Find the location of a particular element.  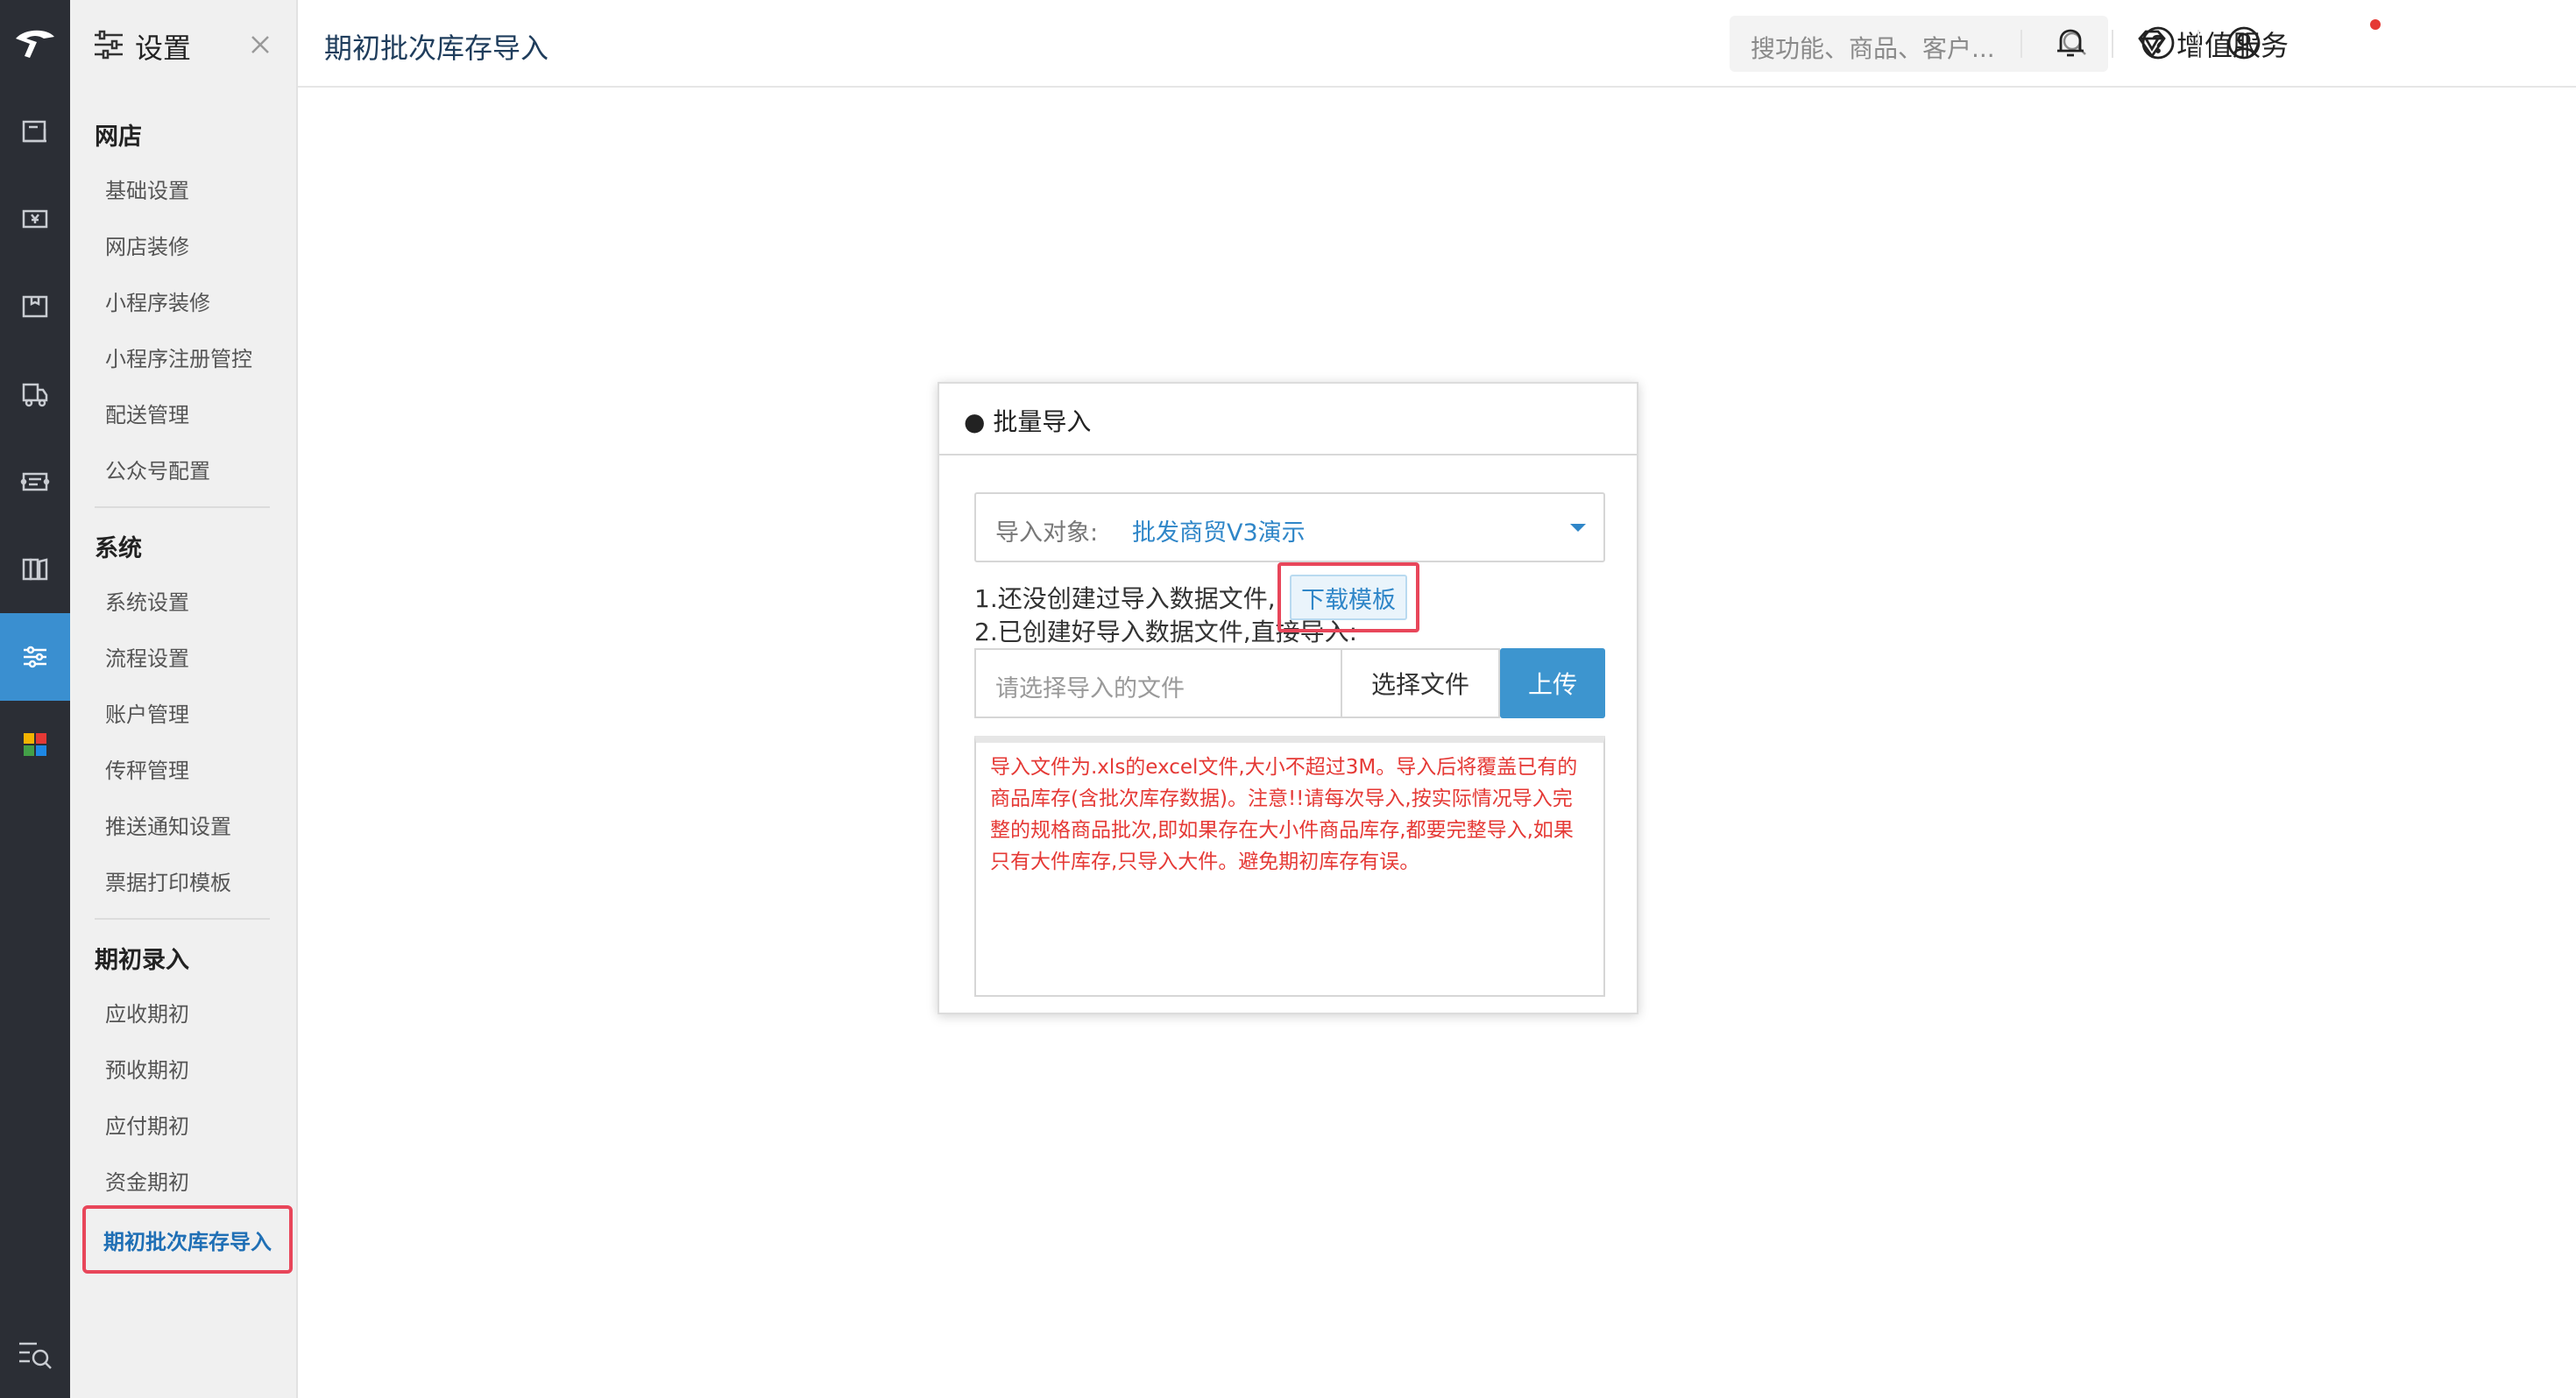

settings-panel-header: 设置 is located at coordinates (184, 44).